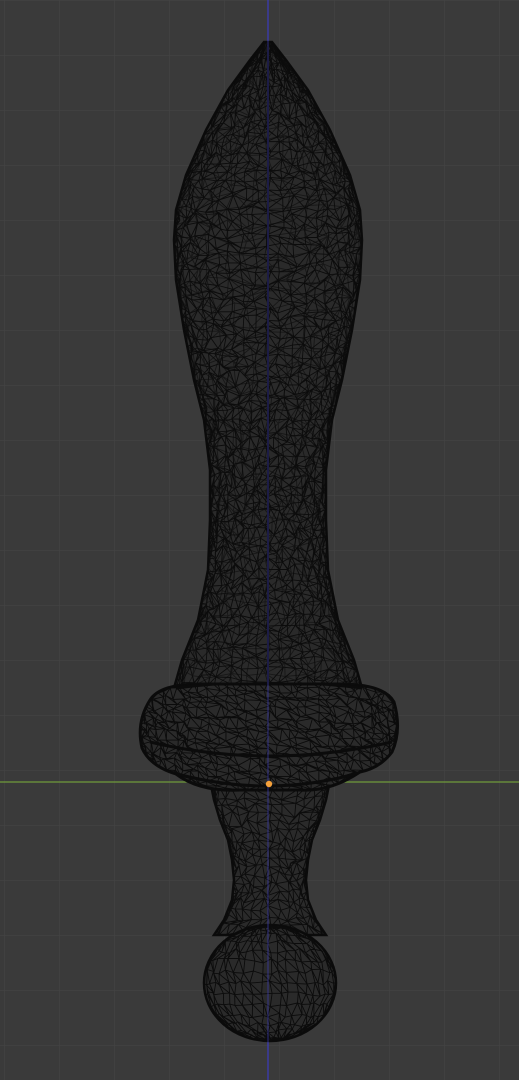  I want to click on object-origin-point, so click(269, 784).